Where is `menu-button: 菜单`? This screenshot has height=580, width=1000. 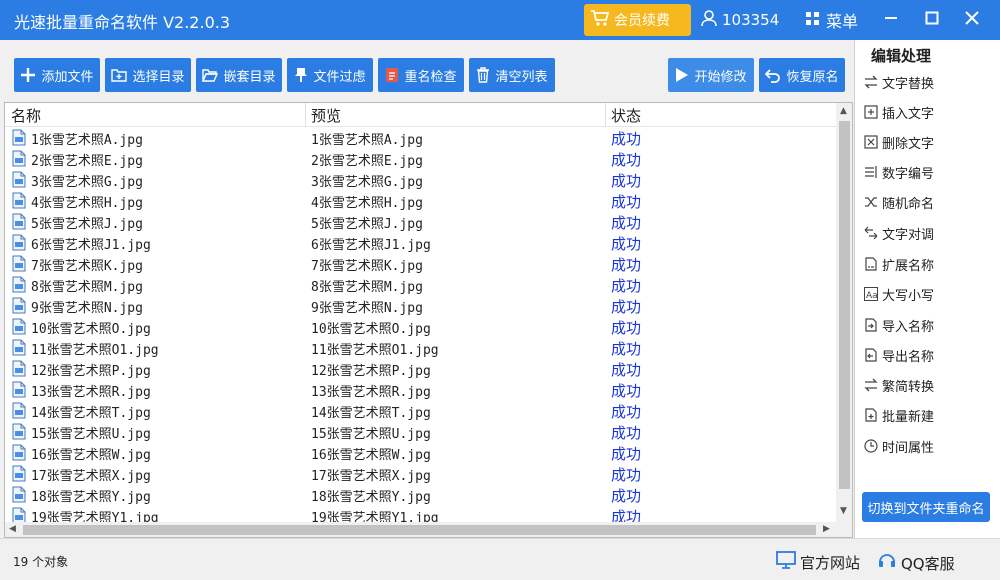 menu-button: 菜单 is located at coordinates (832, 20).